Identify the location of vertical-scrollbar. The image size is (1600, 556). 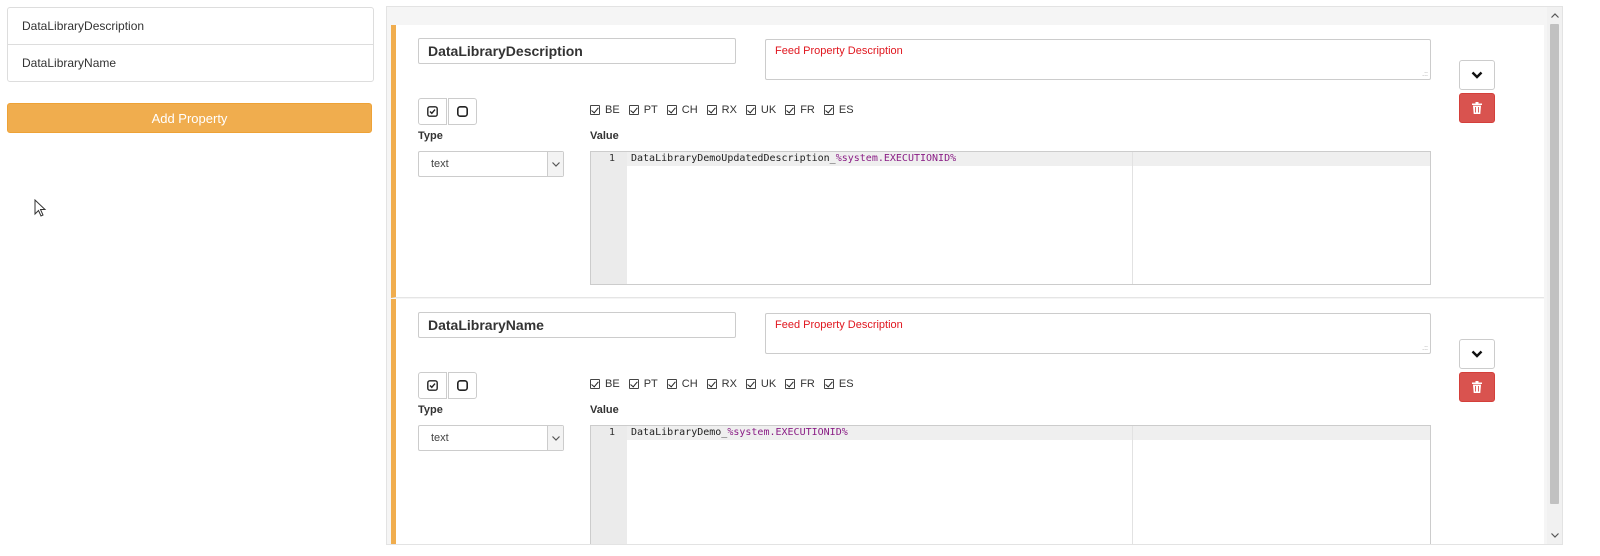
(1554, 275).